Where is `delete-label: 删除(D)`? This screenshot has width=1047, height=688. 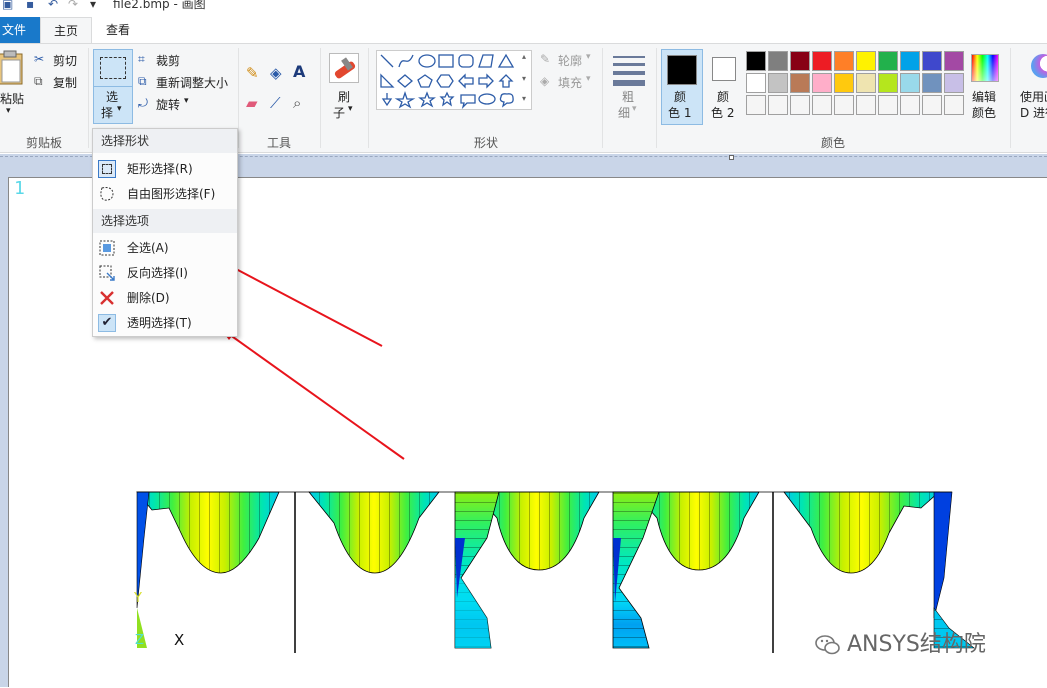 delete-label: 删除(D) is located at coordinates (148, 298).